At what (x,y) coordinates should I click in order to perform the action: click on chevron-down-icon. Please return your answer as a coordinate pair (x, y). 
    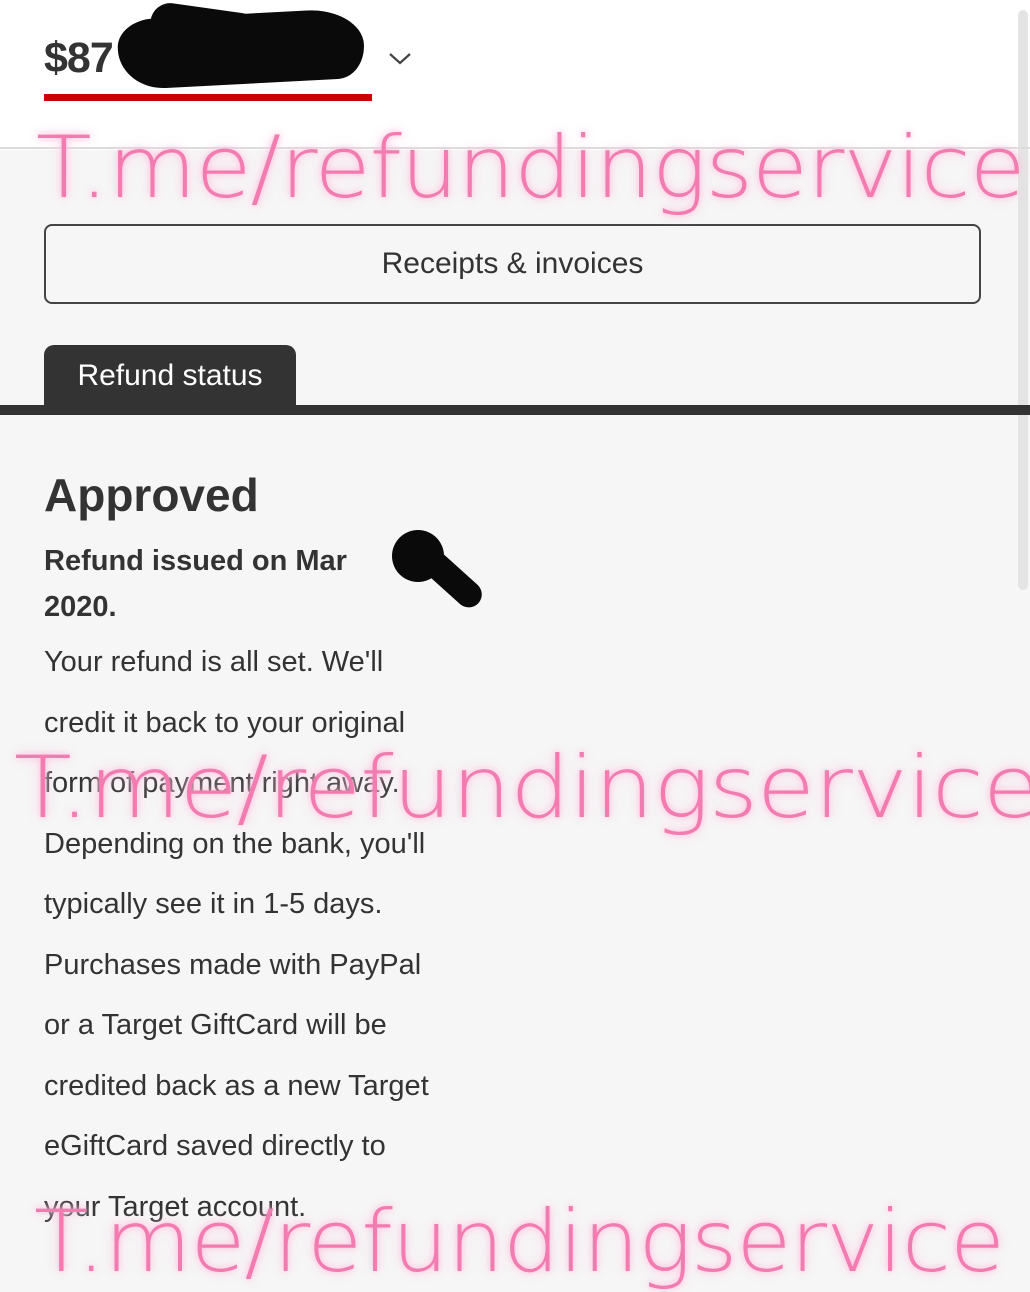
    Looking at the image, I should click on (400, 58).